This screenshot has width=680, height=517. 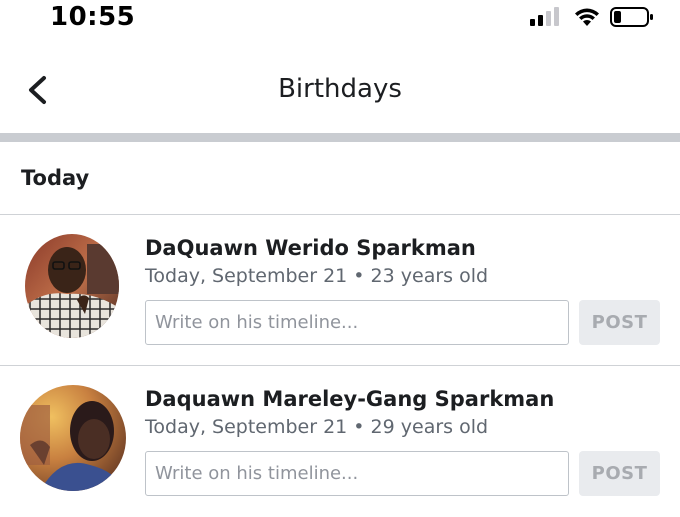 What do you see at coordinates (93, 17) in the screenshot?
I see `status-time: 10:55` at bounding box center [93, 17].